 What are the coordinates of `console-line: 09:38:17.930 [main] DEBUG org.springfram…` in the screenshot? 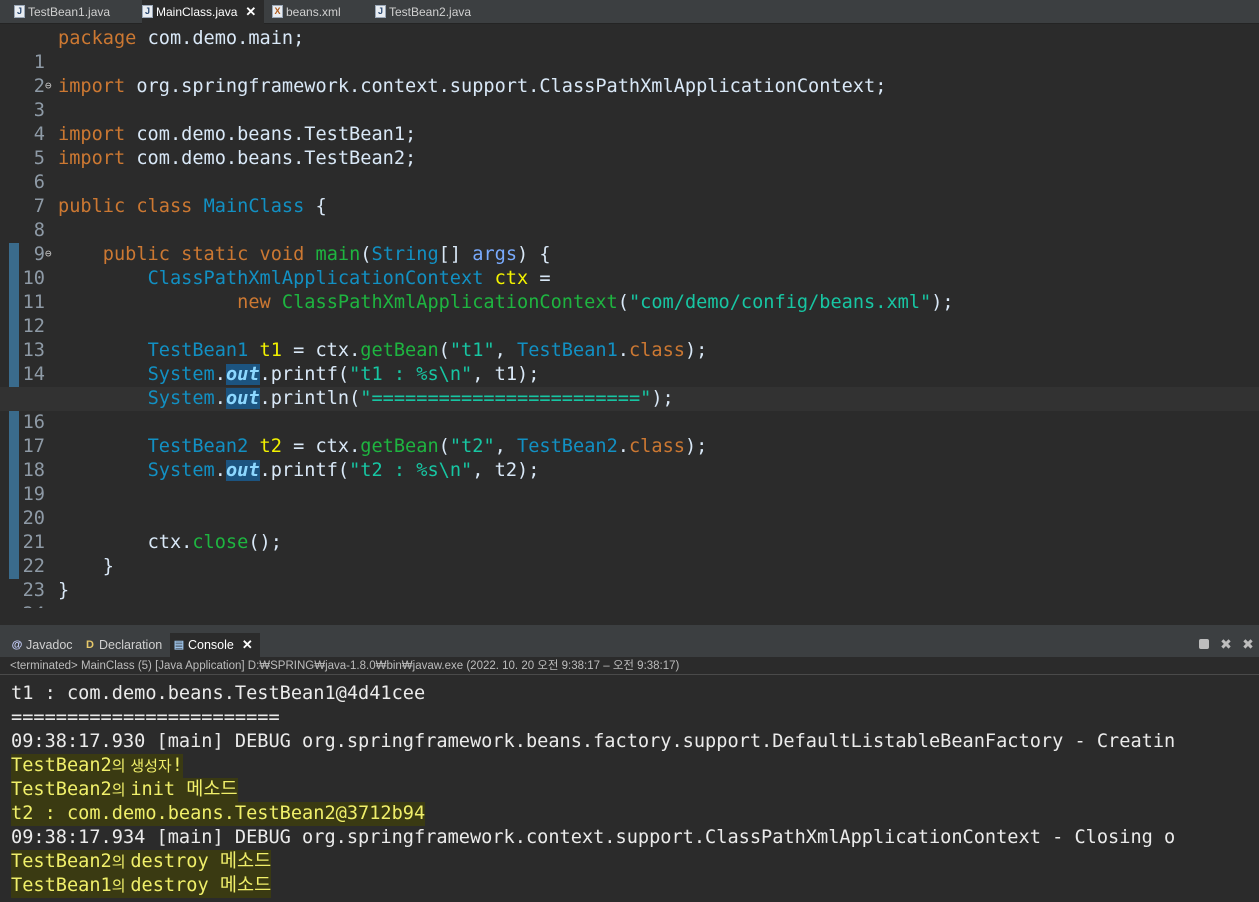 It's located at (593, 741).